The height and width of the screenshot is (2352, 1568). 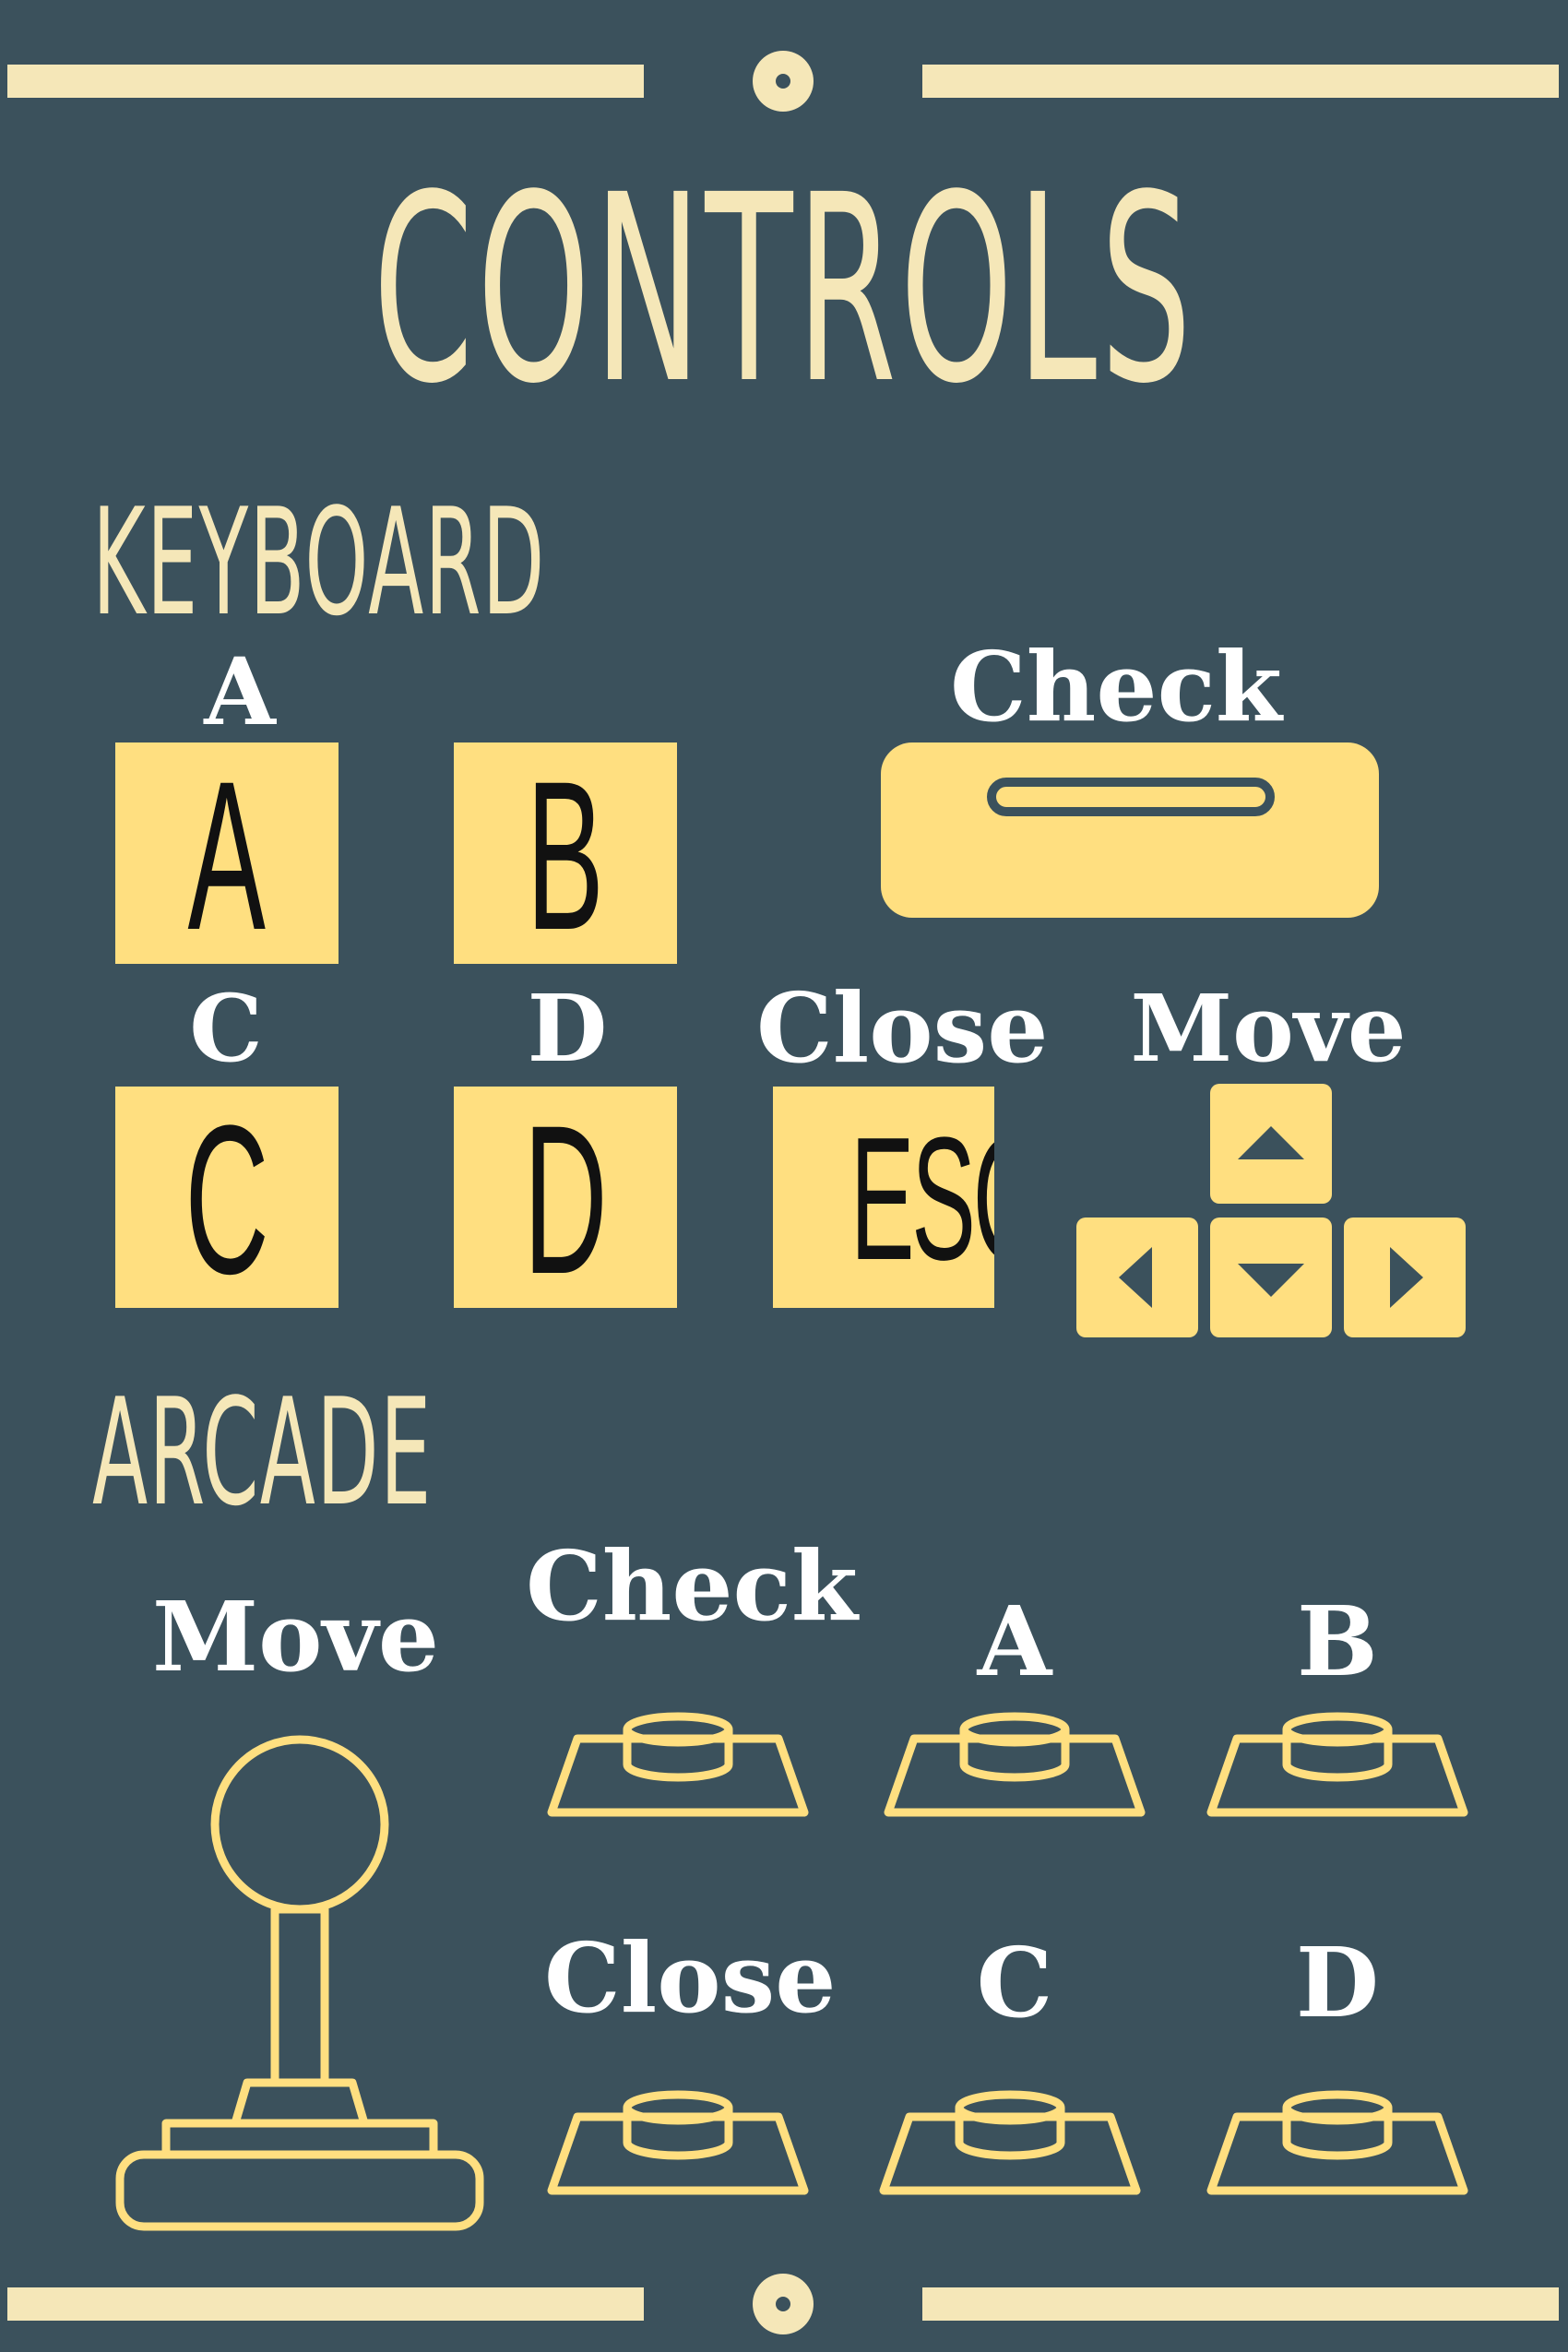 What do you see at coordinates (319, 562) in the screenshot?
I see `section-keyboard-heading: KEYBOARD` at bounding box center [319, 562].